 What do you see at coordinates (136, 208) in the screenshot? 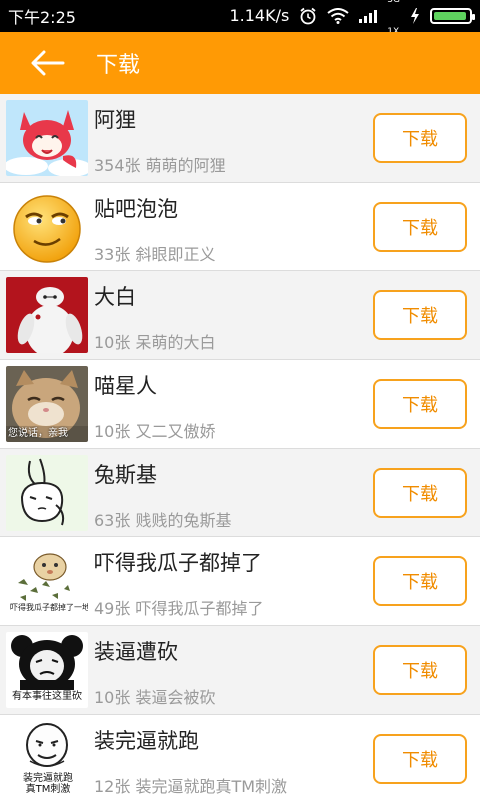
I see `pack-name: 贴吧泡泡` at bounding box center [136, 208].